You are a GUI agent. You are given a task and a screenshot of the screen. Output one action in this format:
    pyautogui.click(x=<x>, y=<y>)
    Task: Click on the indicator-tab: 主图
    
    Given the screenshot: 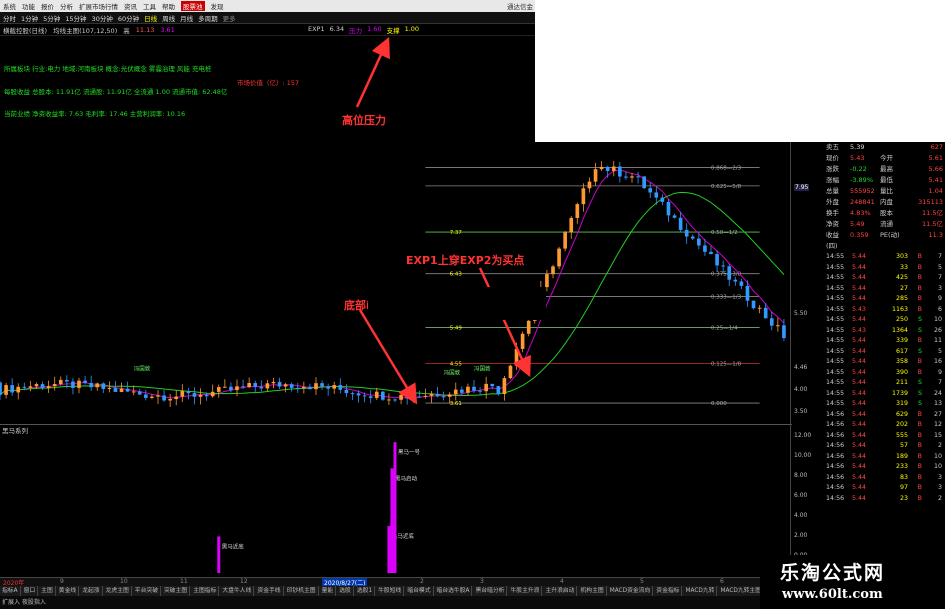 What is the action you would take?
    pyautogui.click(x=47, y=591)
    